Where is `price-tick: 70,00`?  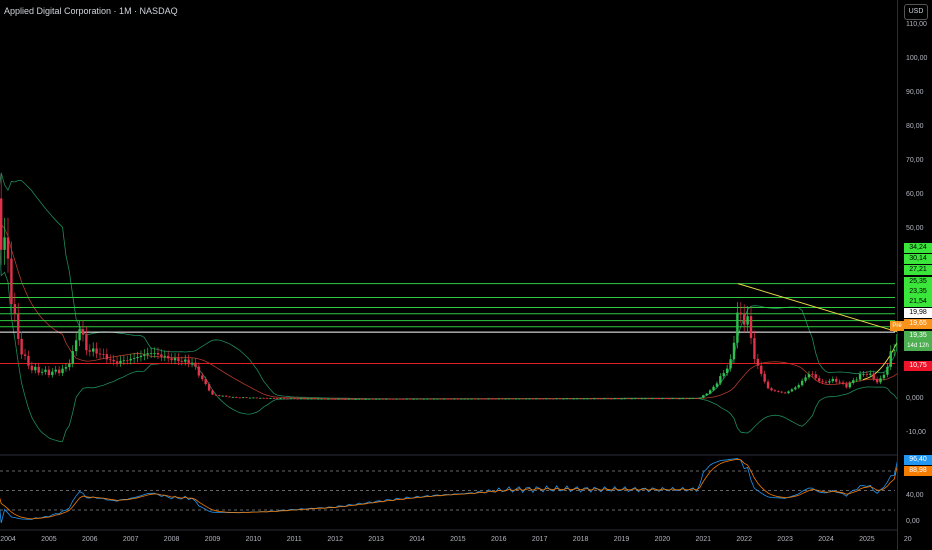 price-tick: 70,00 is located at coordinates (915, 160).